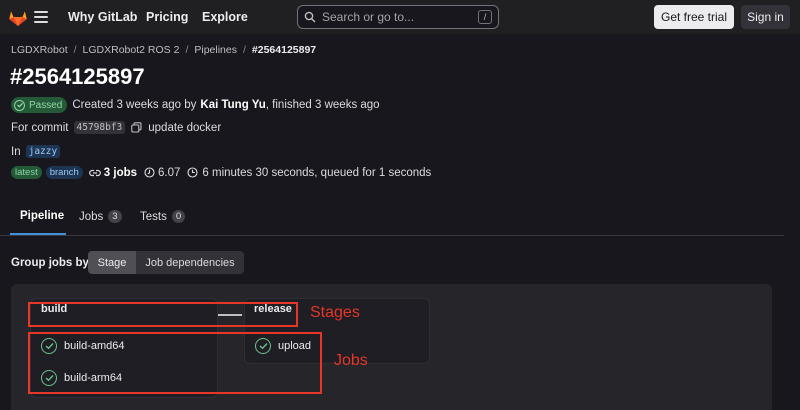  I want to click on tab-tests: Tests 0, so click(163, 216).